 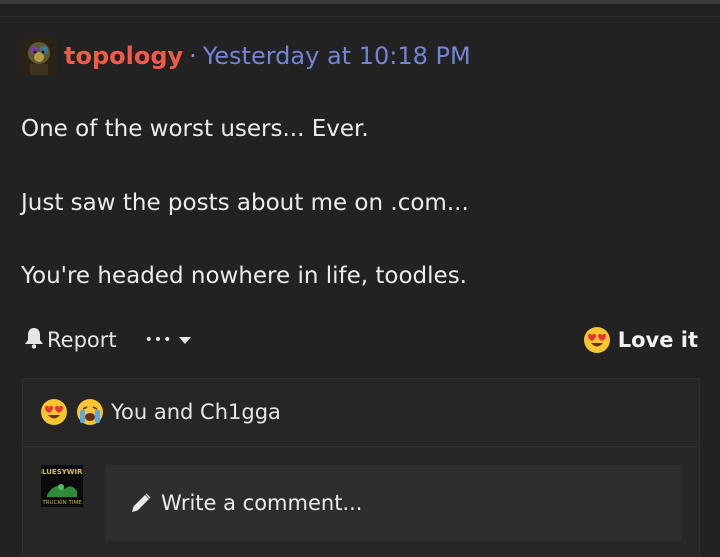 I want to click on bell-icon, so click(x=34, y=340).